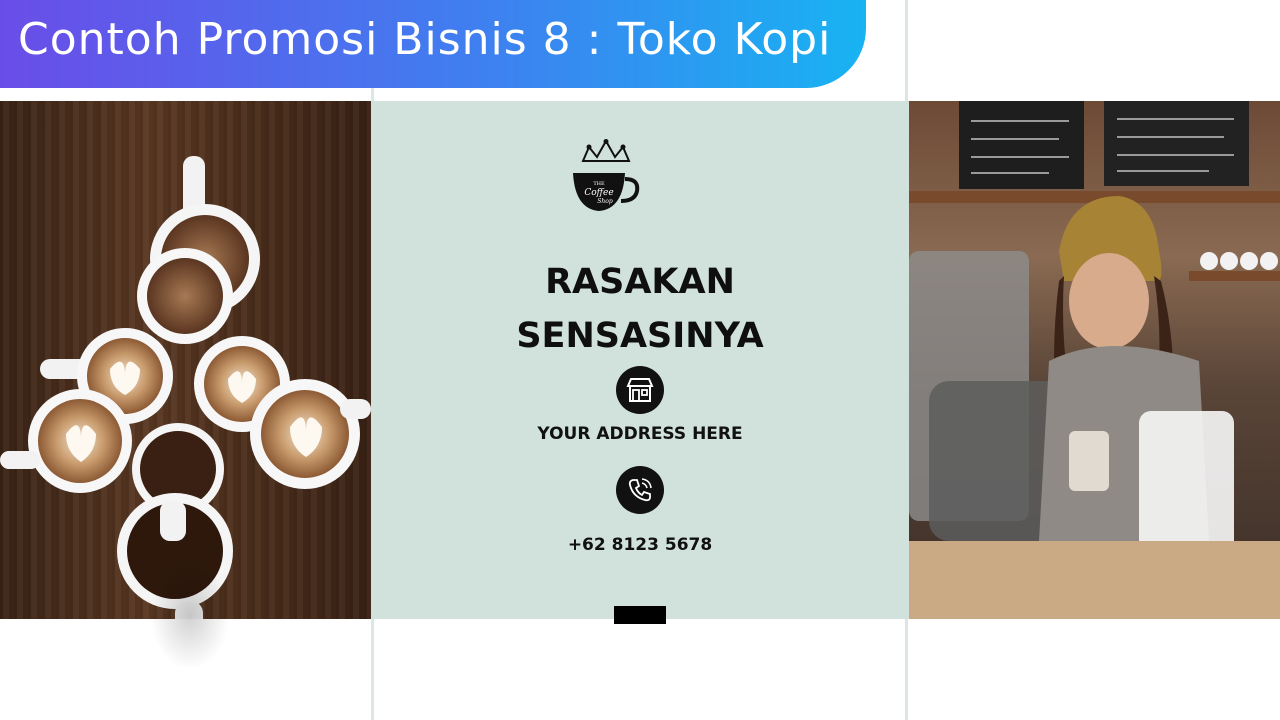 The image size is (1280, 720). What do you see at coordinates (640, 434) in the screenshot?
I see `address-text: YOUR ADDRESS HERE` at bounding box center [640, 434].